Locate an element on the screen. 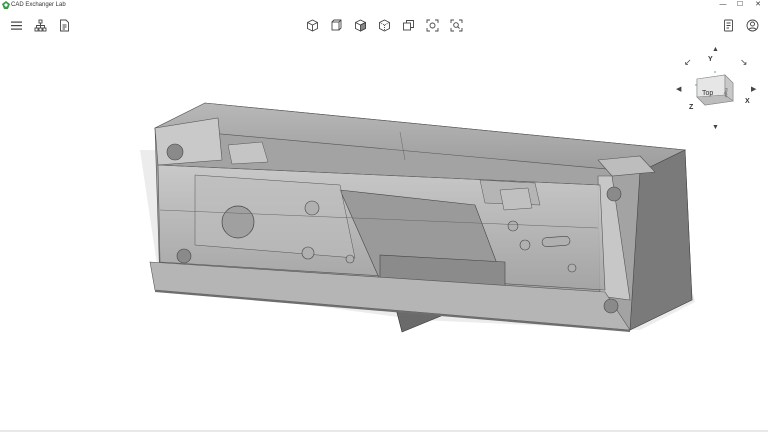 The image size is (768, 437). account-button is located at coordinates (752, 25).